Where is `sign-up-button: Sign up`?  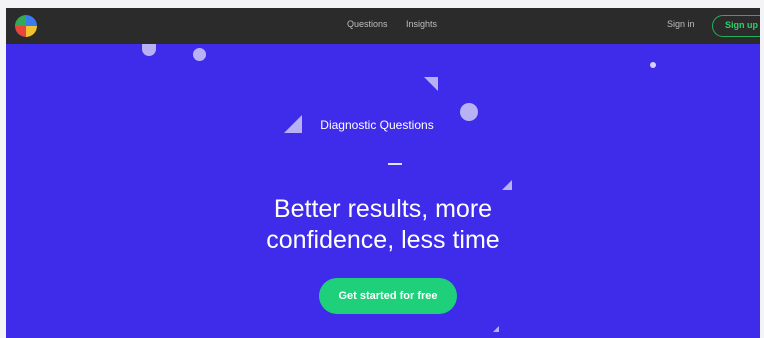
sign-up-button: Sign up is located at coordinates (736, 26).